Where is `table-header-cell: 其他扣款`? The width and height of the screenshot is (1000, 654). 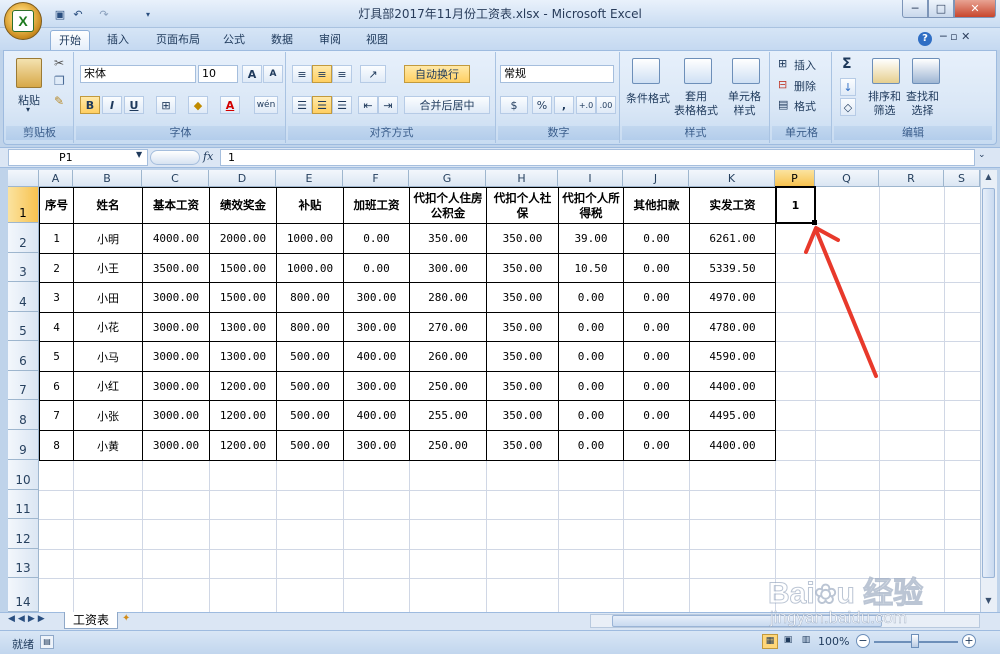 table-header-cell: 其他扣款 is located at coordinates (656, 205).